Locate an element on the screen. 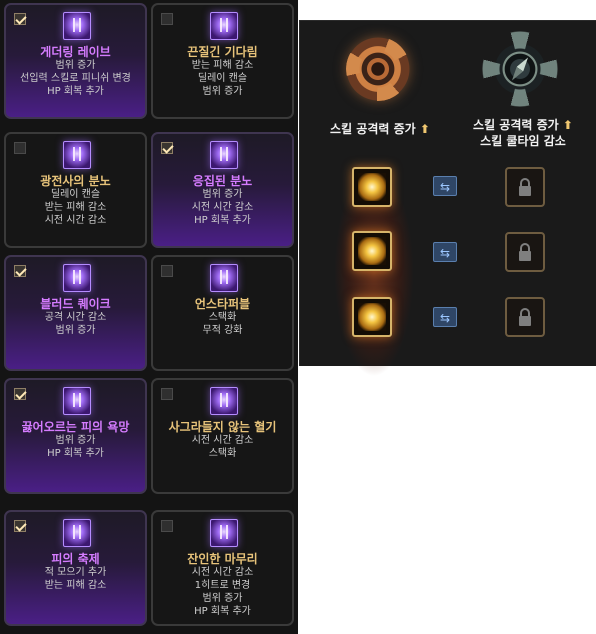  card-title: 사그라들지 않는 혈기 is located at coordinates (222, 427).